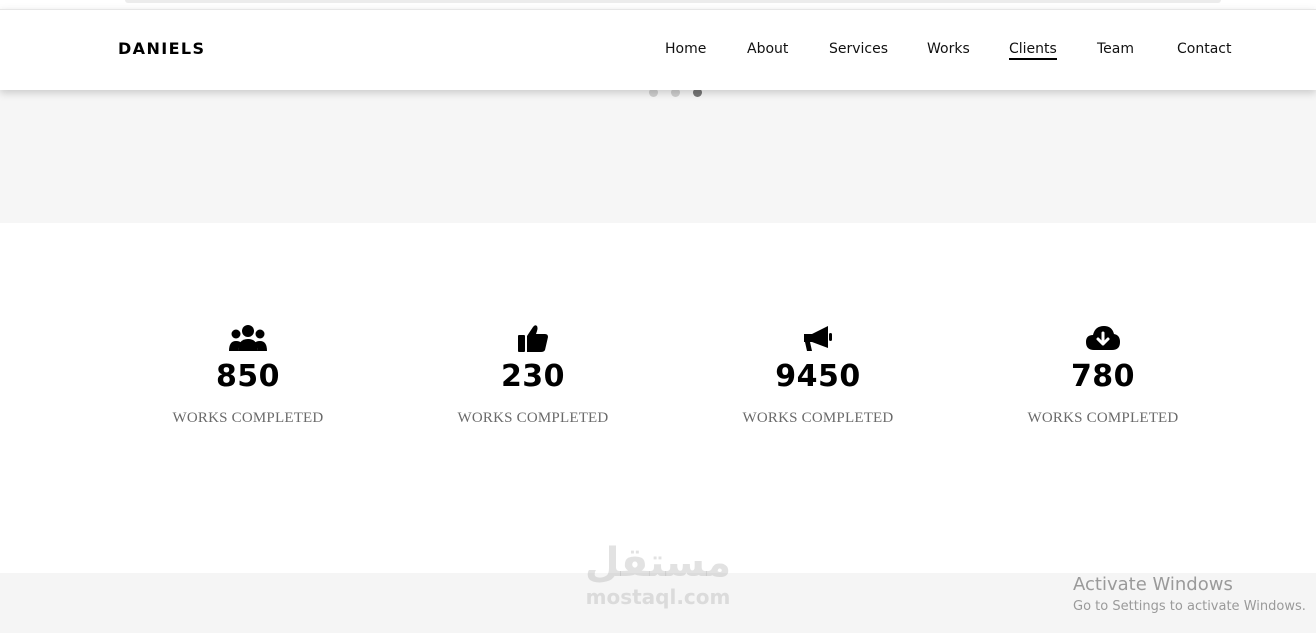 This screenshot has width=1316, height=633. I want to click on megaphone-icon, so click(818, 338).